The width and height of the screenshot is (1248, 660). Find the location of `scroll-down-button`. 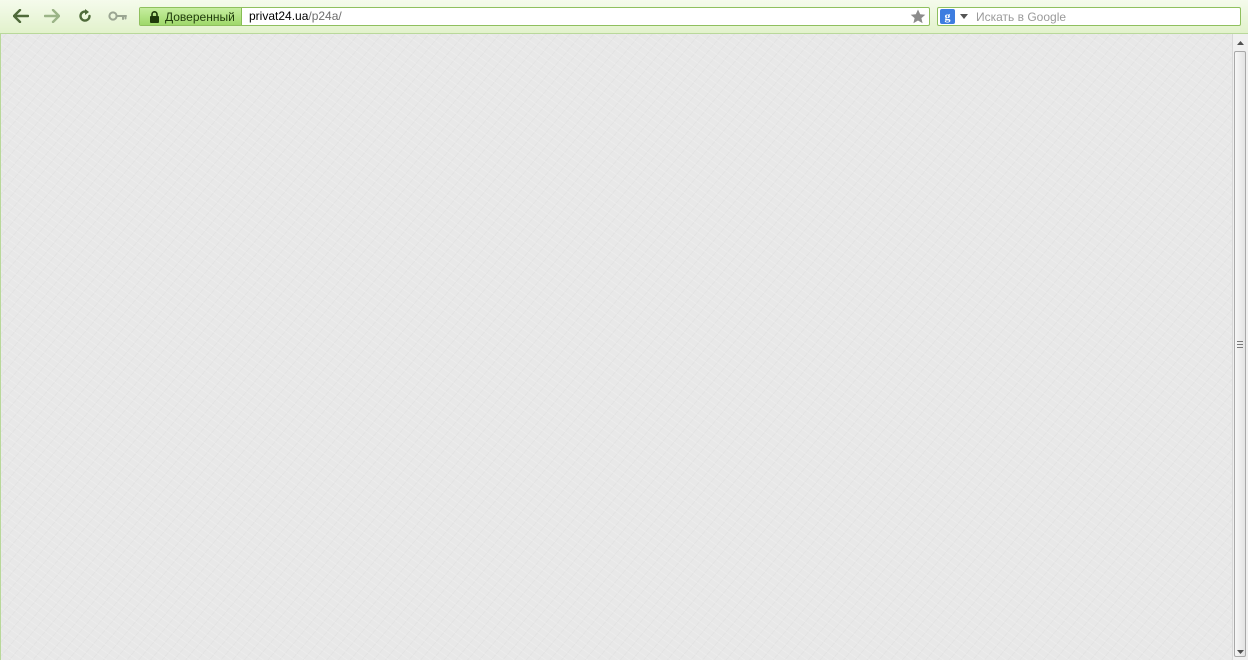

scroll-down-button is located at coordinates (1240, 651).